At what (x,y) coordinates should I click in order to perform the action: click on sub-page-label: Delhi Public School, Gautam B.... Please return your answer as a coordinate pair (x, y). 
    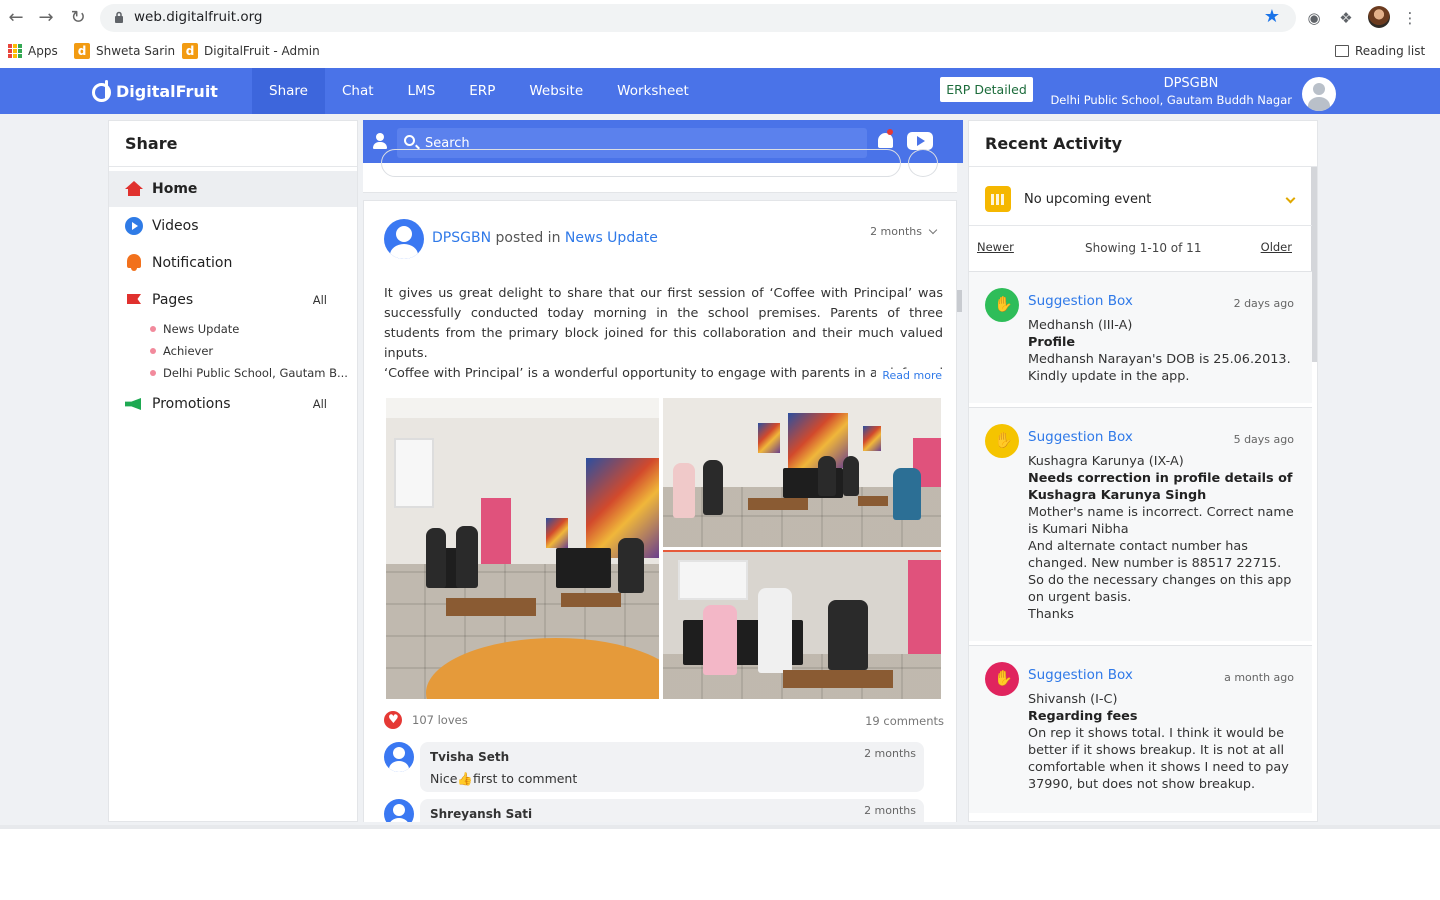
    Looking at the image, I should click on (255, 373).